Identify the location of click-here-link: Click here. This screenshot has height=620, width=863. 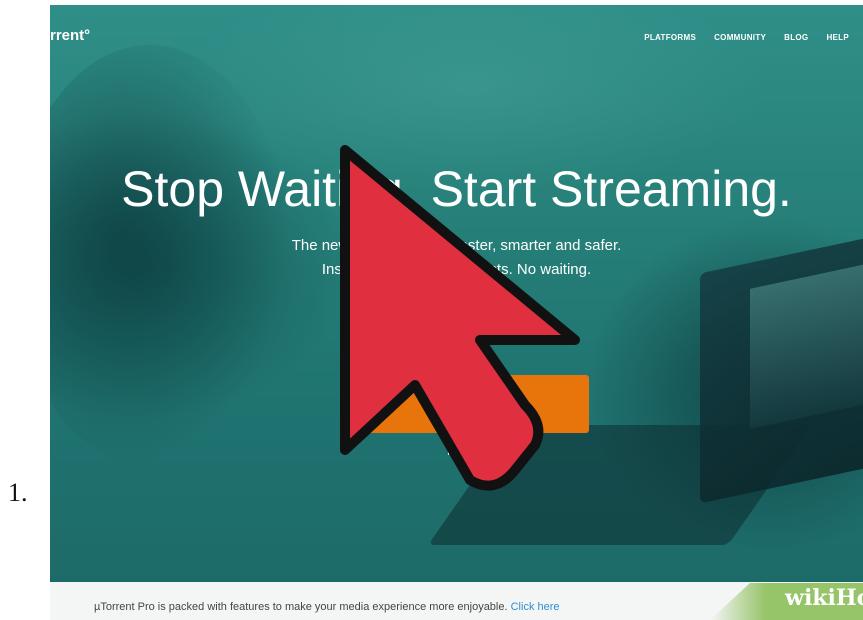
(535, 607).